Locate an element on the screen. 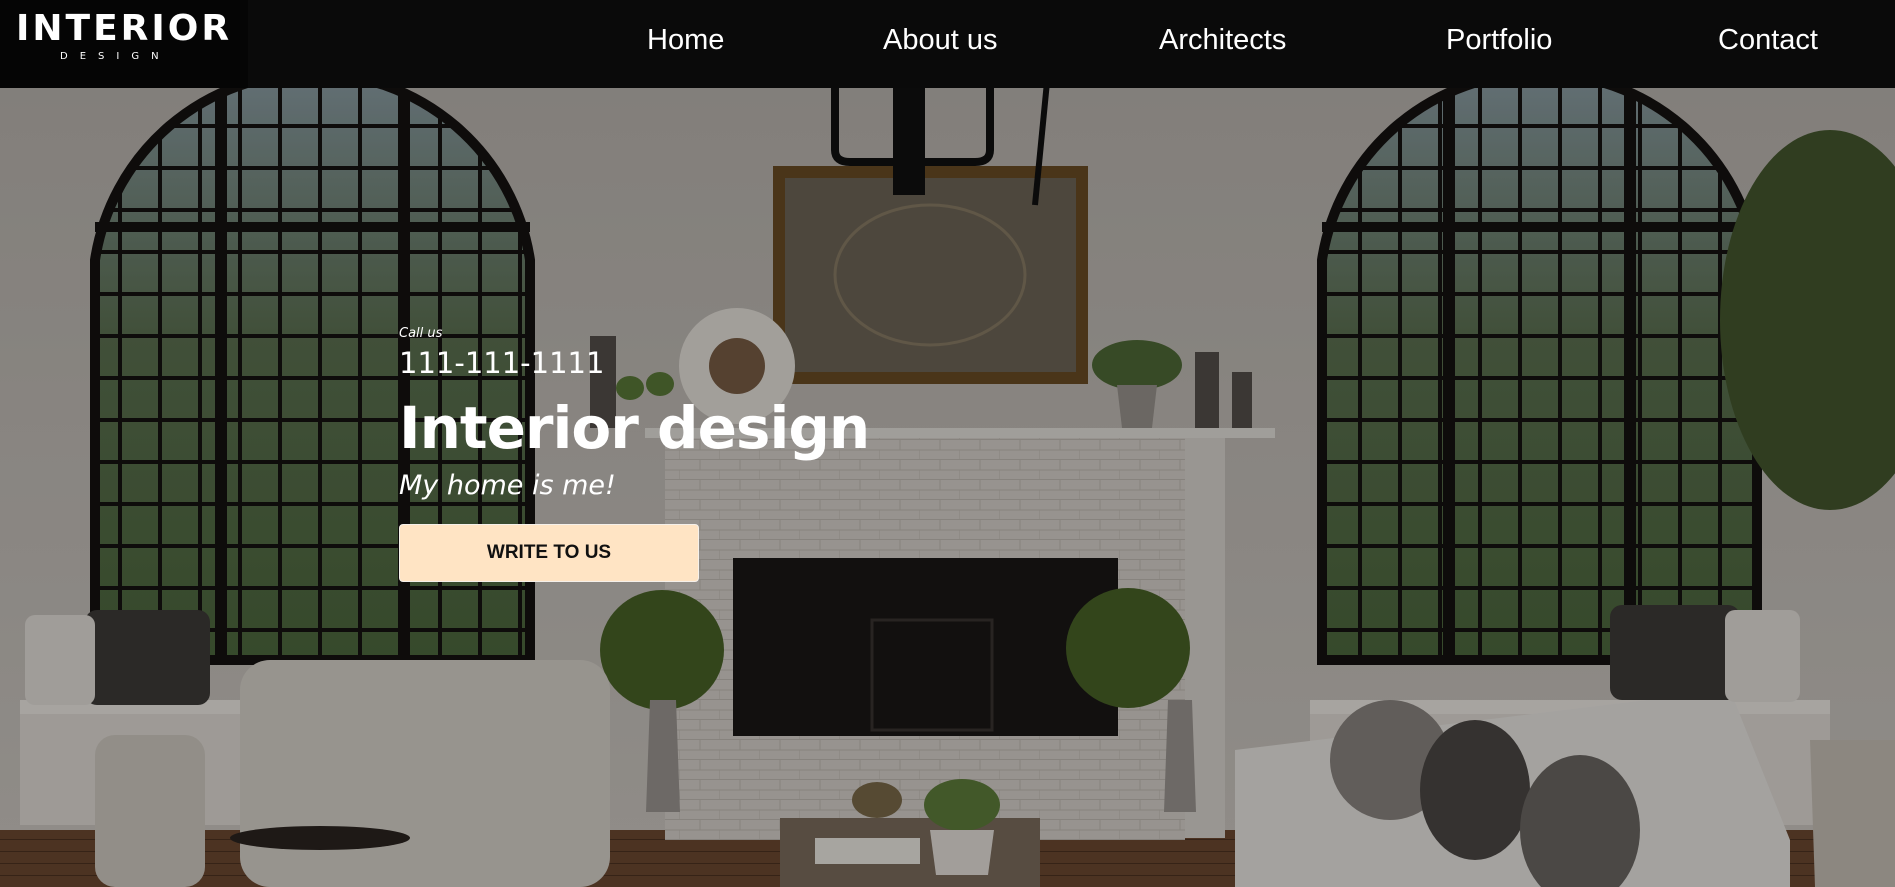  nav-link-about-us: About us is located at coordinates (940, 40).